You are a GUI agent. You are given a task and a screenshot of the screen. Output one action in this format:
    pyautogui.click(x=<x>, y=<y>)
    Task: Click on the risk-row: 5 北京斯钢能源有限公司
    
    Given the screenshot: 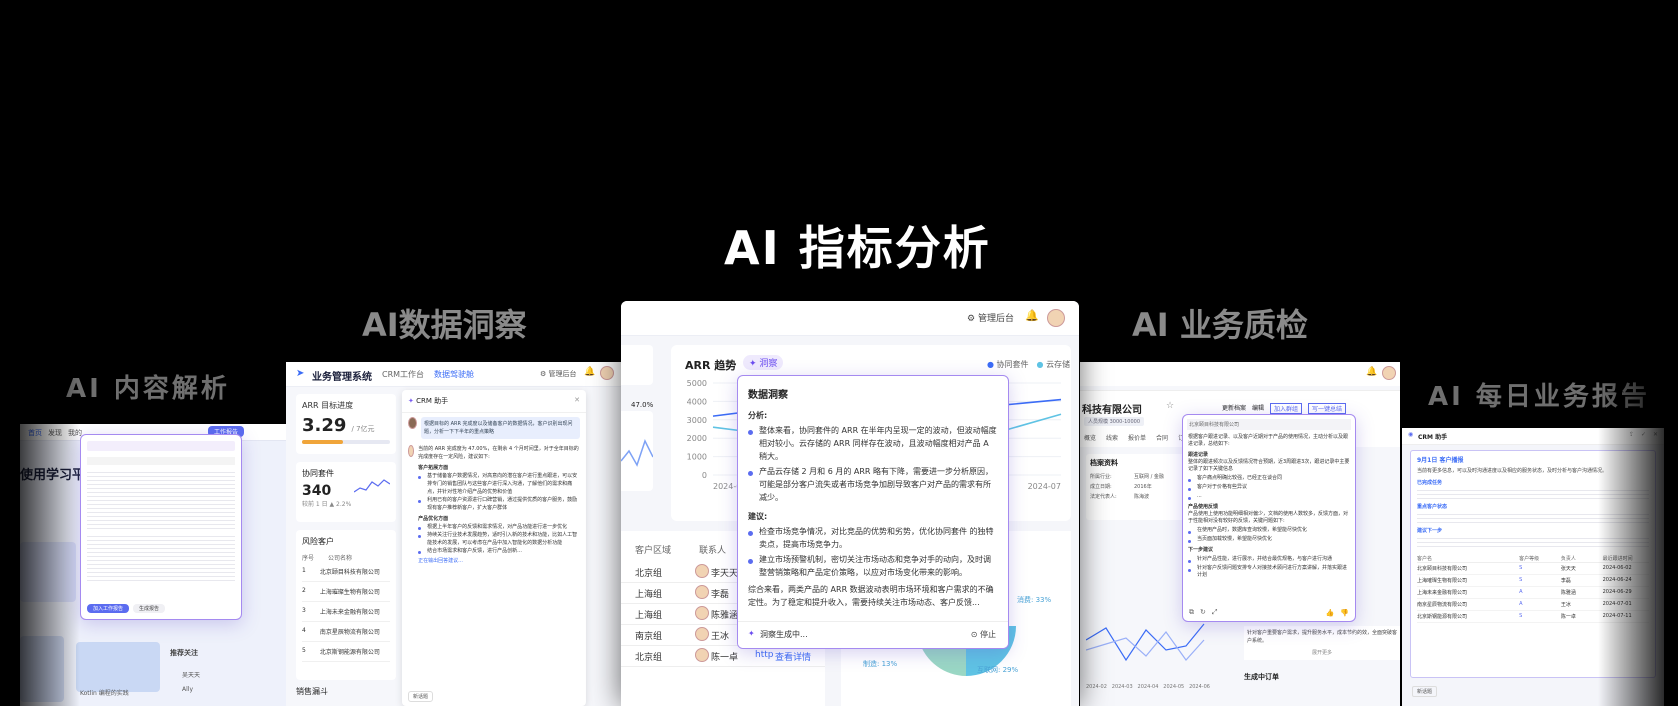 What is the action you would take?
    pyautogui.click(x=346, y=652)
    